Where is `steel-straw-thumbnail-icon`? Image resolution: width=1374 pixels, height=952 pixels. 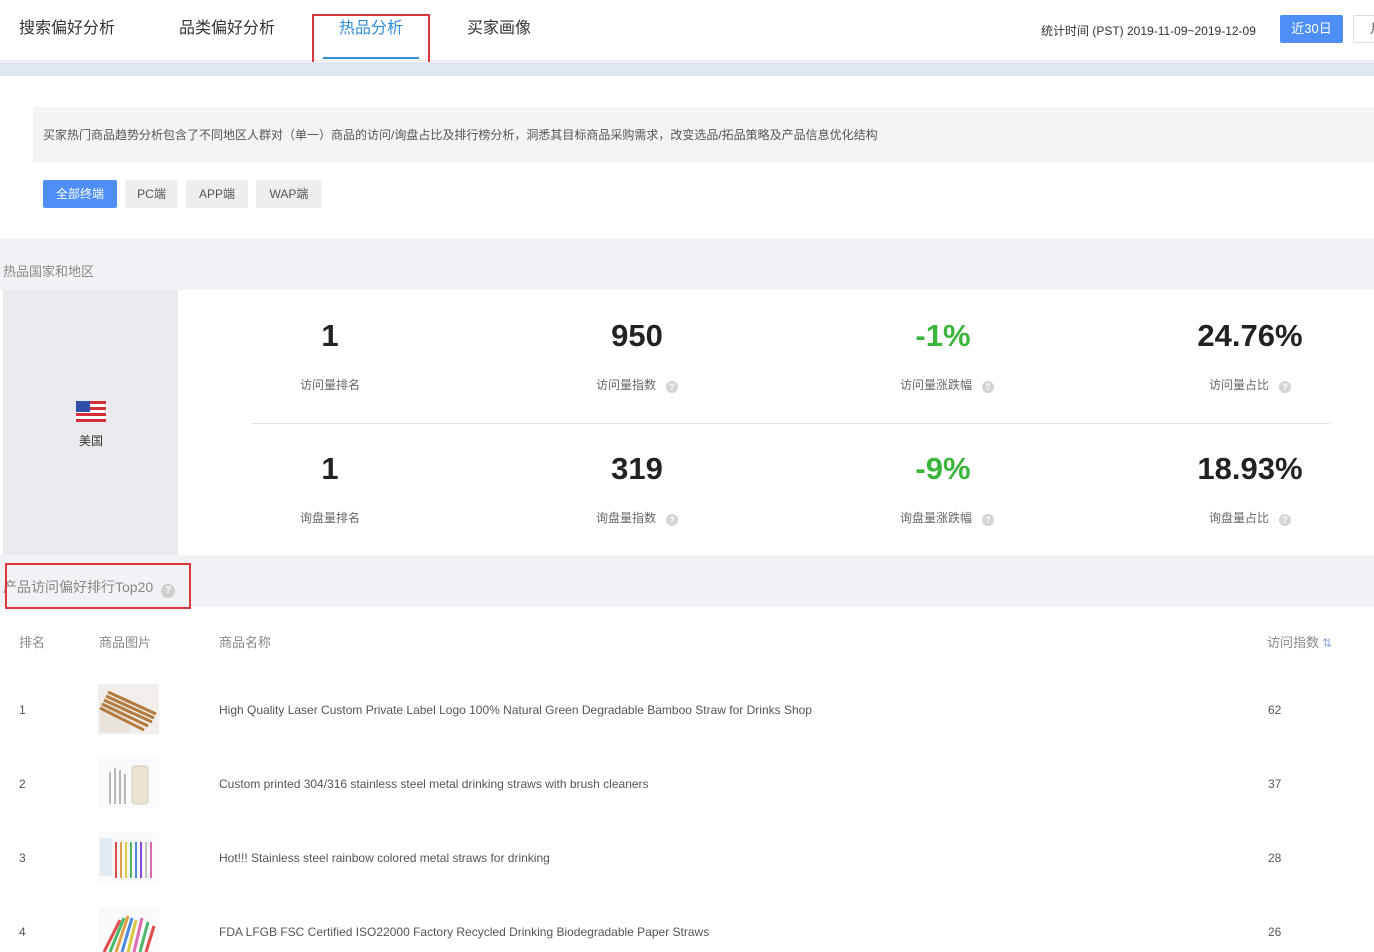
steel-straw-thumbnail-icon is located at coordinates (128, 783).